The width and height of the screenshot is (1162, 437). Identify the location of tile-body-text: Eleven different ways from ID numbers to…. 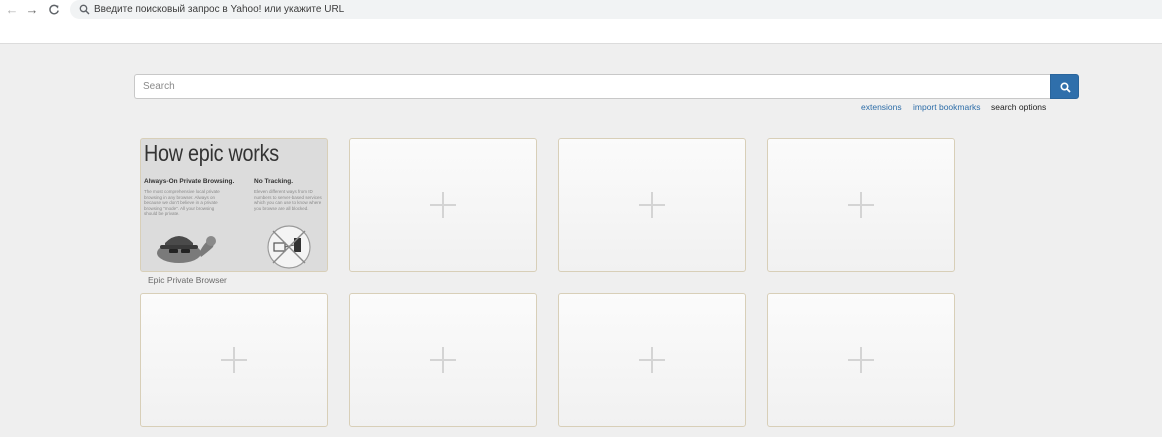
(288, 200).